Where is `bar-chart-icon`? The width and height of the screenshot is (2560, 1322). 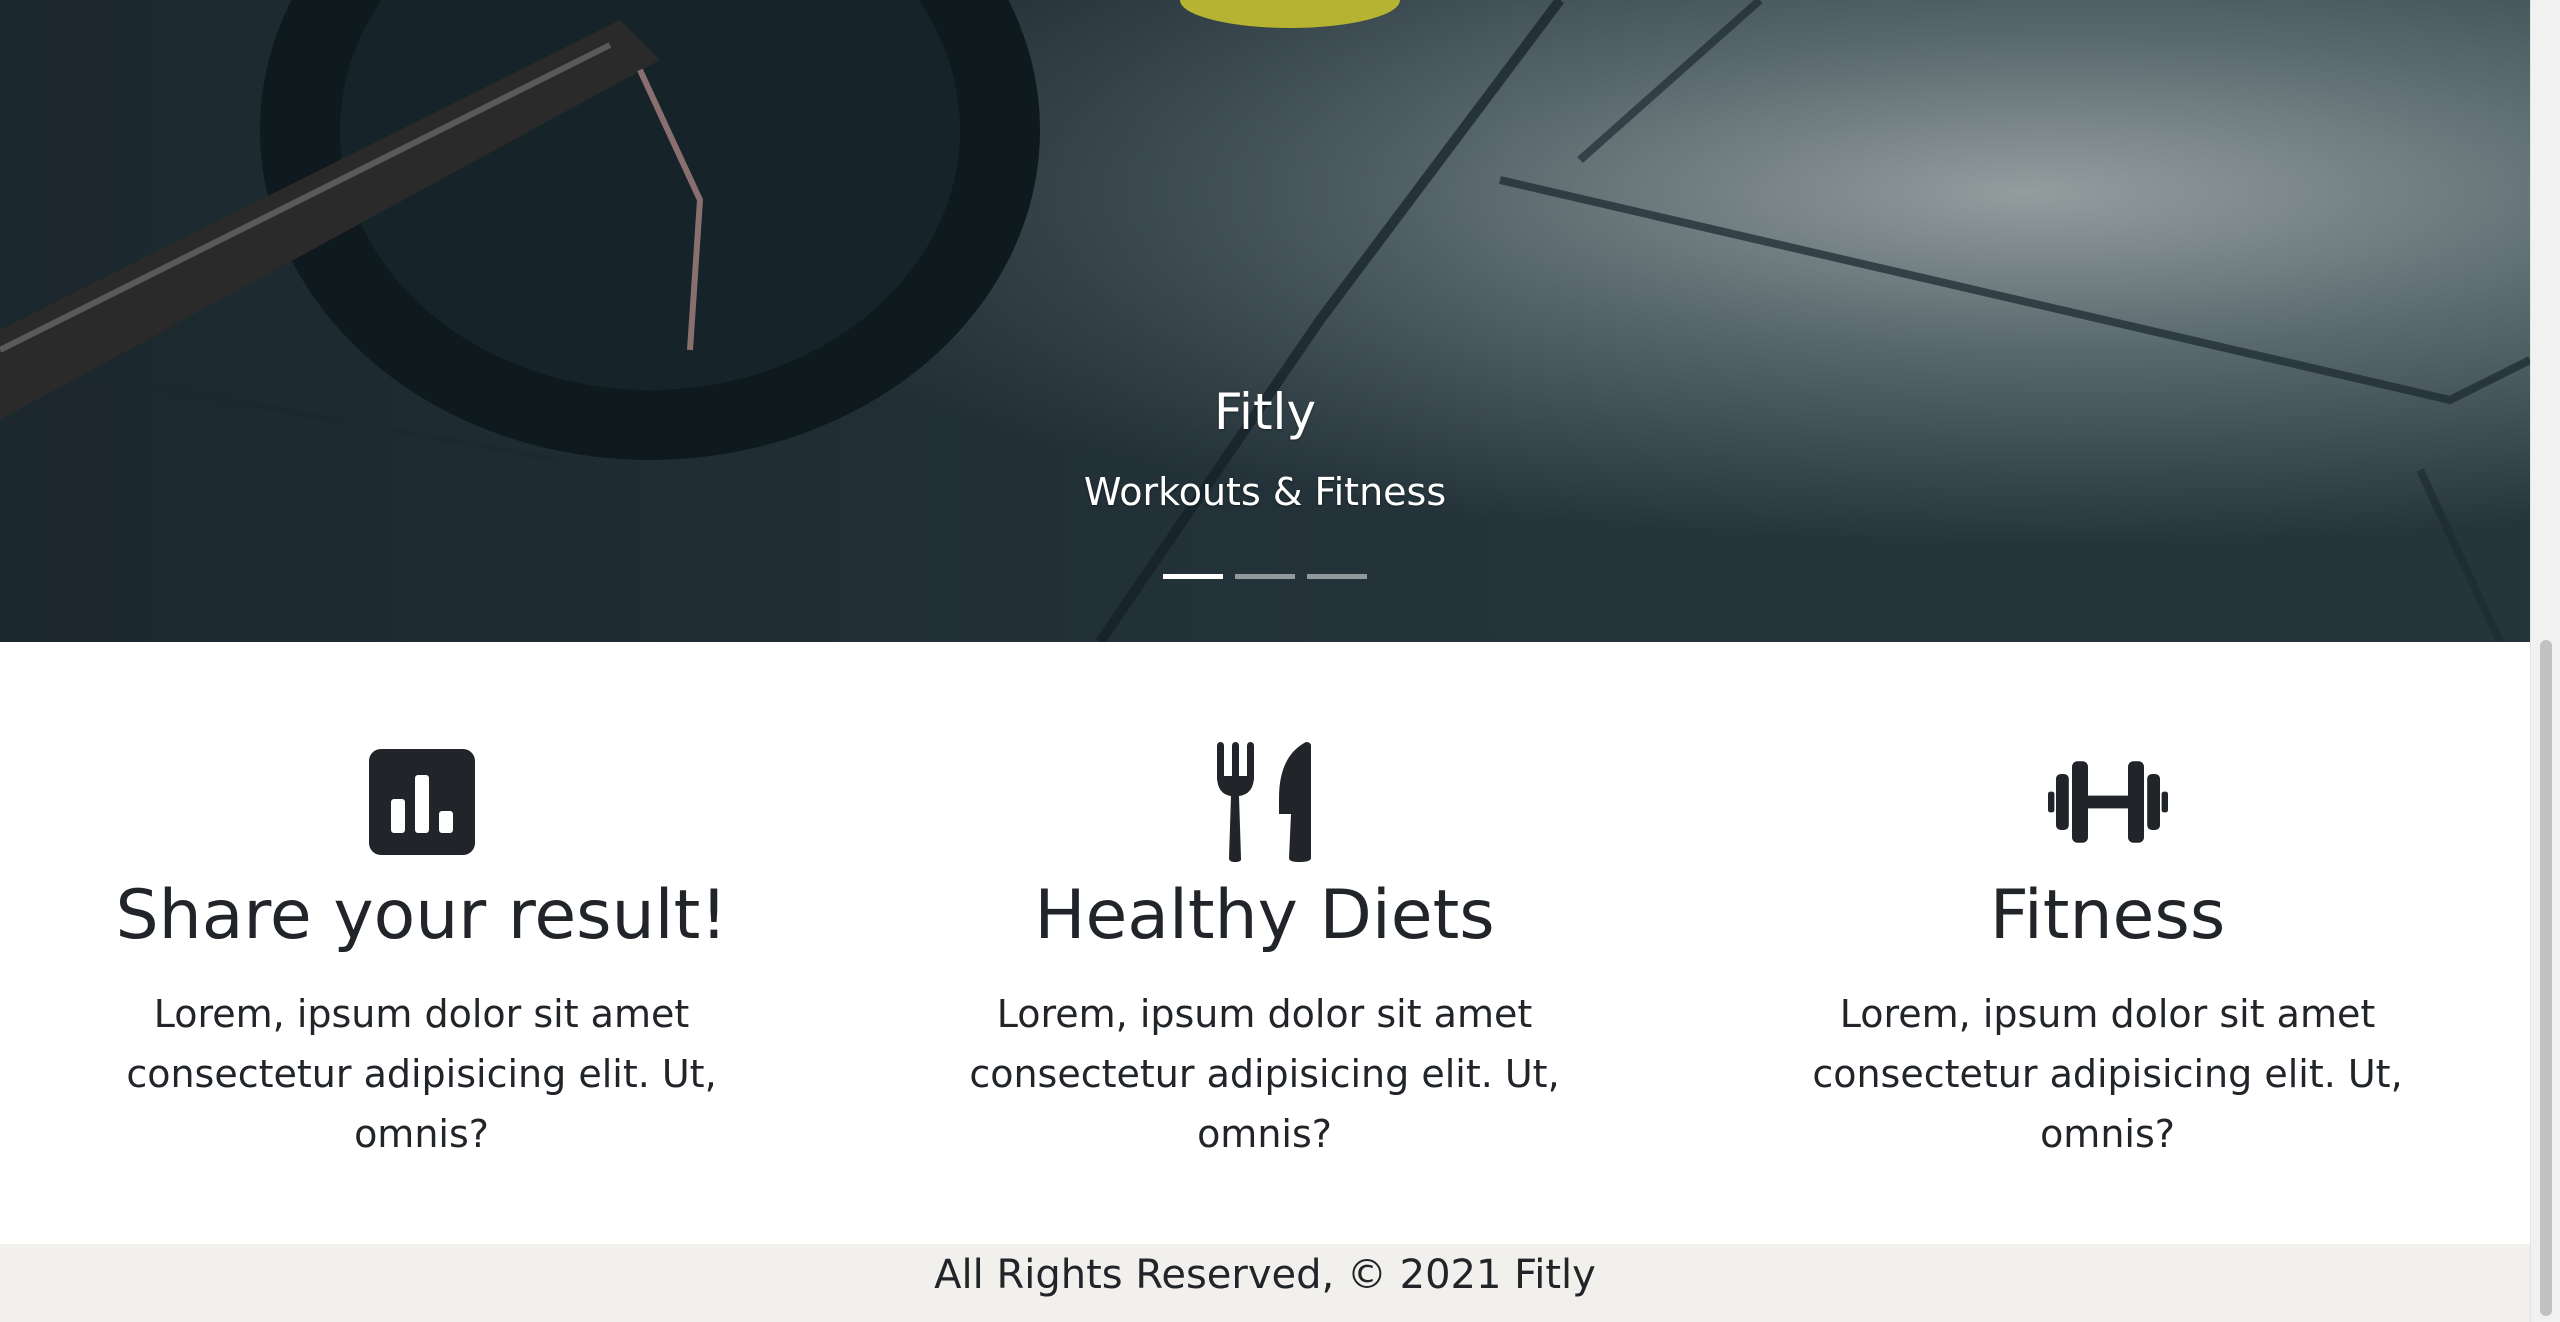
bar-chart-icon is located at coordinates (422, 802).